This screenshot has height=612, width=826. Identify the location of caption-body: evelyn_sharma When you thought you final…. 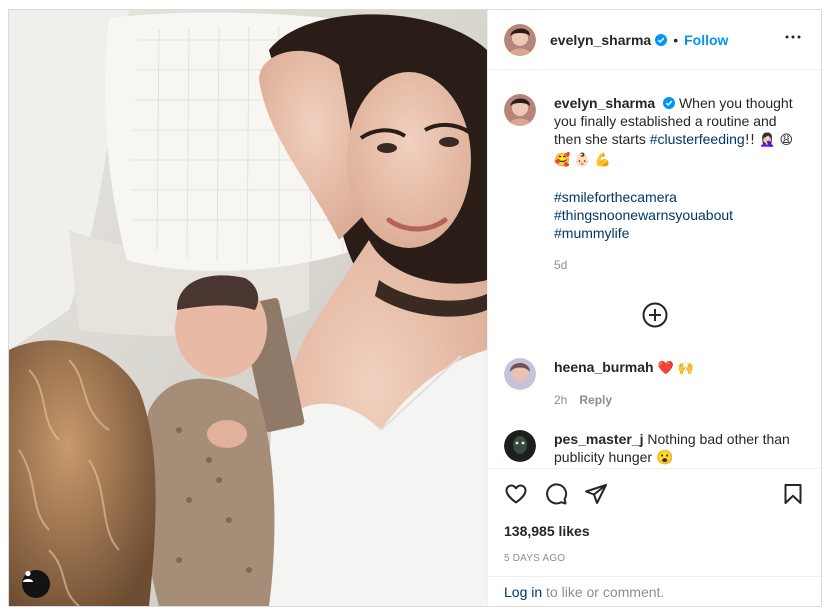
(679, 184).